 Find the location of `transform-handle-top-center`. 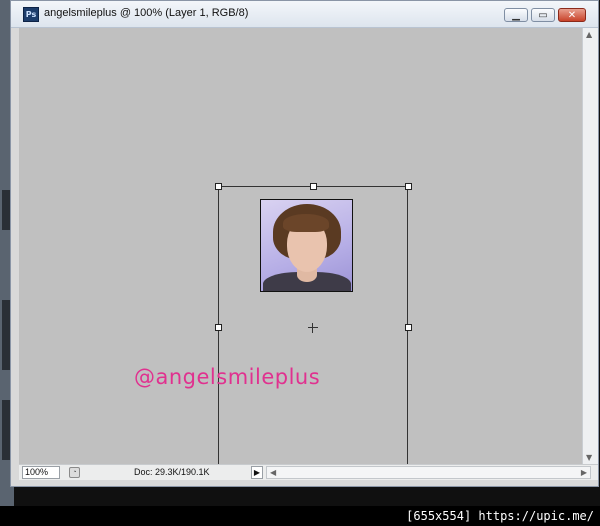

transform-handle-top-center is located at coordinates (313, 186).